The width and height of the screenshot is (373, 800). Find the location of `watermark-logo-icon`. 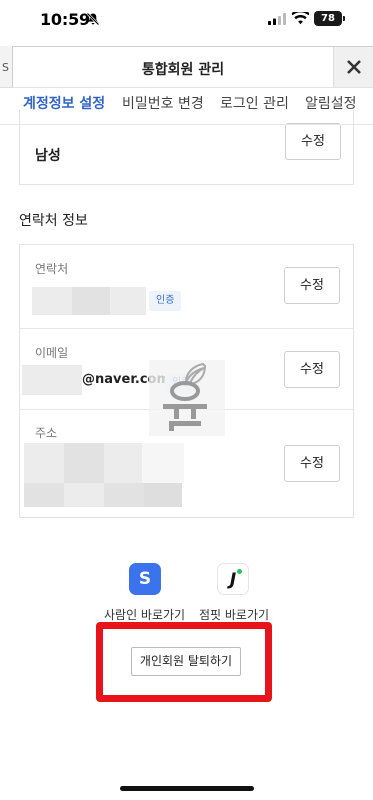

watermark-logo-icon is located at coordinates (187, 398).